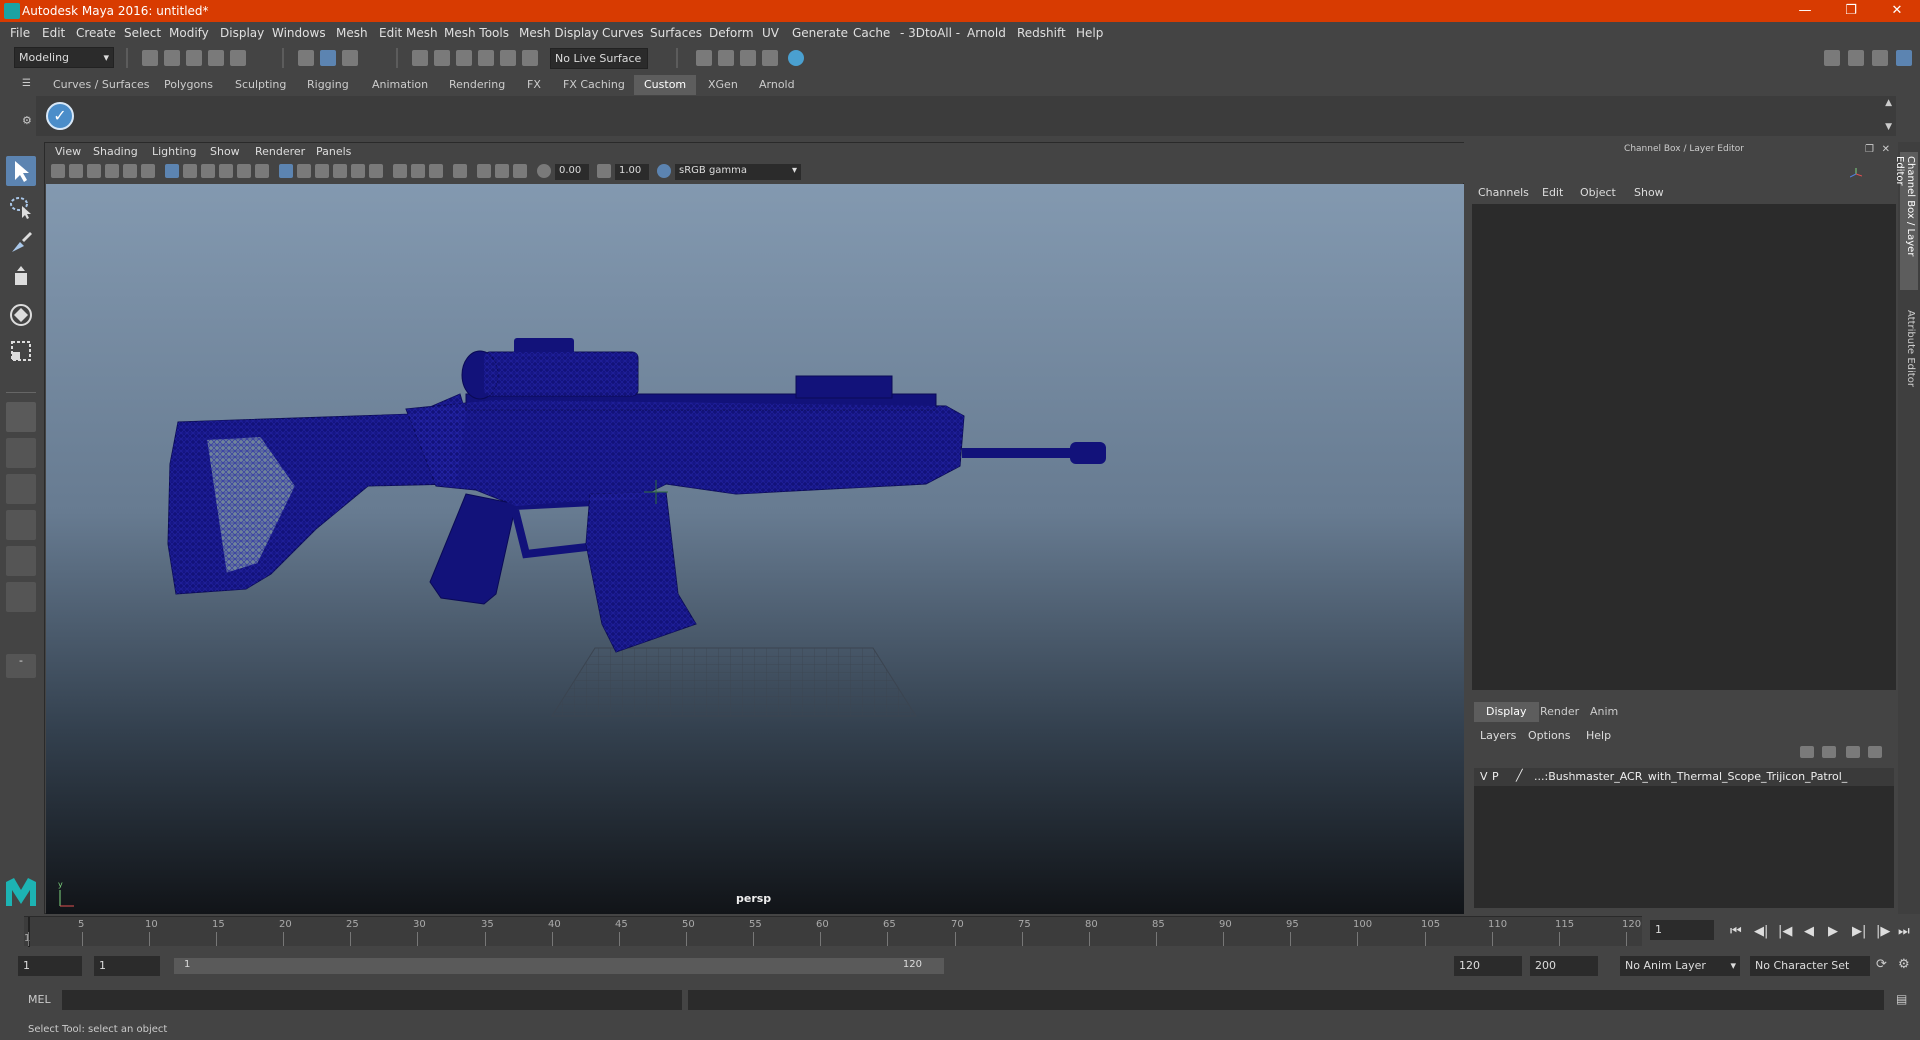  I want to click on xray-joints-icon, so click(484, 171).